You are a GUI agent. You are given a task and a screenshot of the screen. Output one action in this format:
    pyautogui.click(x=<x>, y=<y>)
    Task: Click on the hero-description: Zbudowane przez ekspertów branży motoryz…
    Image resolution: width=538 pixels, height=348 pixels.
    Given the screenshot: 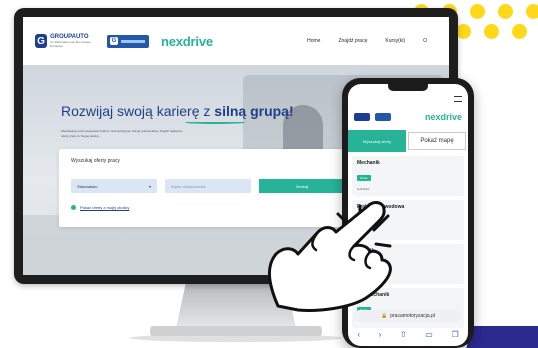 What is the action you would take?
    pyautogui.click(x=122, y=133)
    